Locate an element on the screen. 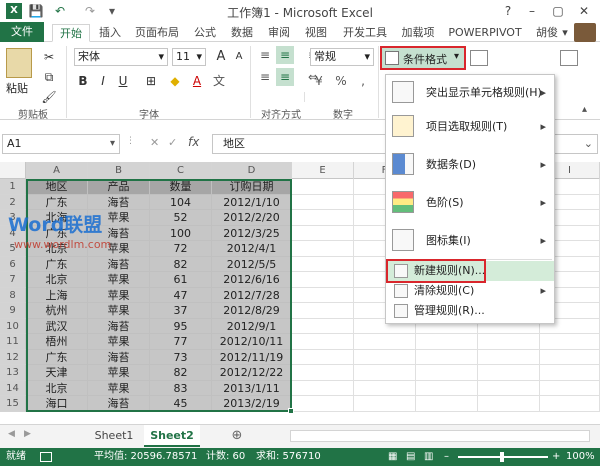 Image resolution: width=600 pixels, height=466 pixels. find-select-icon is located at coordinates (569, 58).